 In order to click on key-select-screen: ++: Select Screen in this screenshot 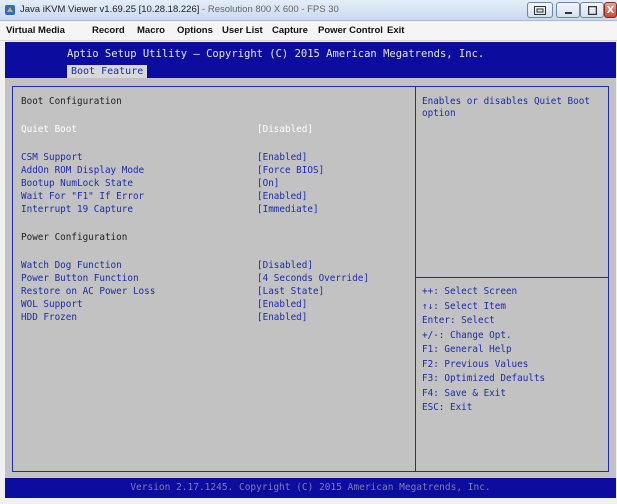, I will do `click(470, 291)`.